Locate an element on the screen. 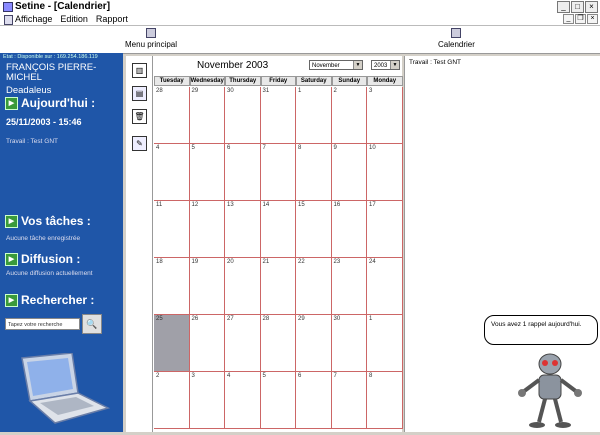 The height and width of the screenshot is (435, 600). menu-affichage: Affichage is located at coordinates (33, 19).